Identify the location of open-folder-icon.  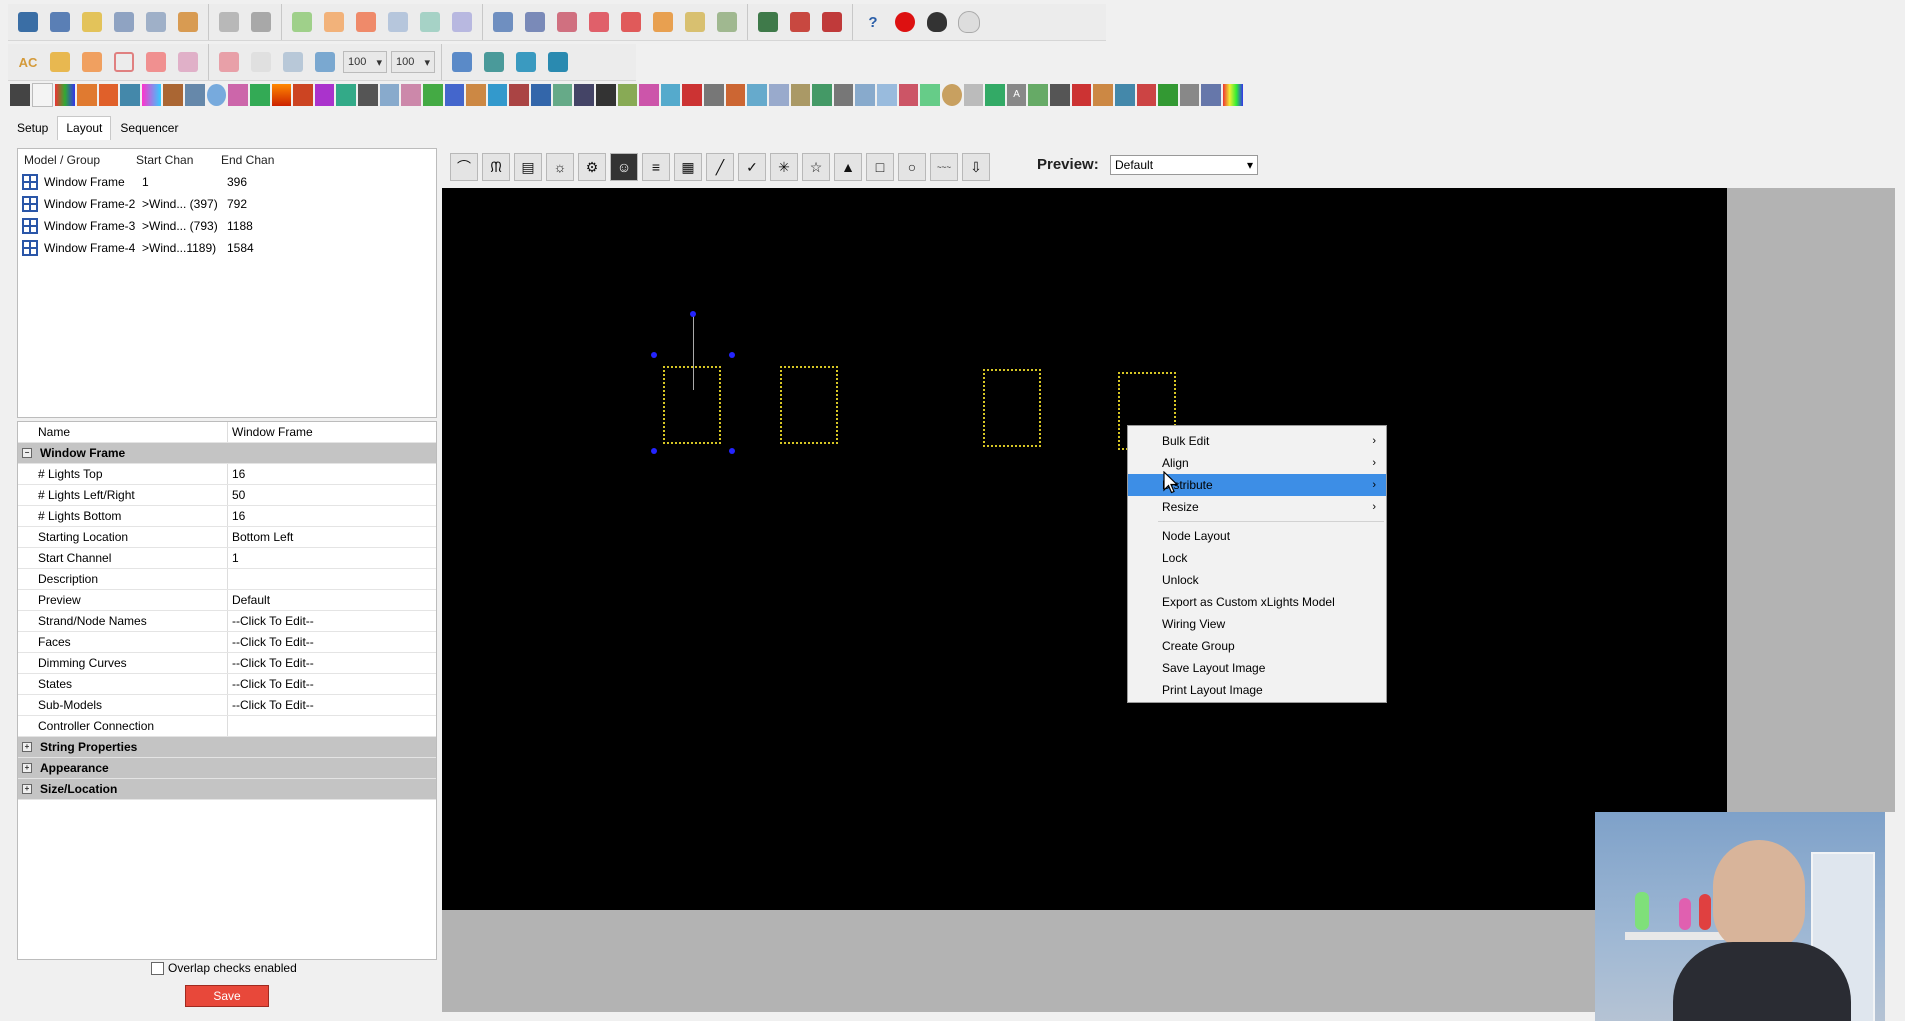
(28, 22).